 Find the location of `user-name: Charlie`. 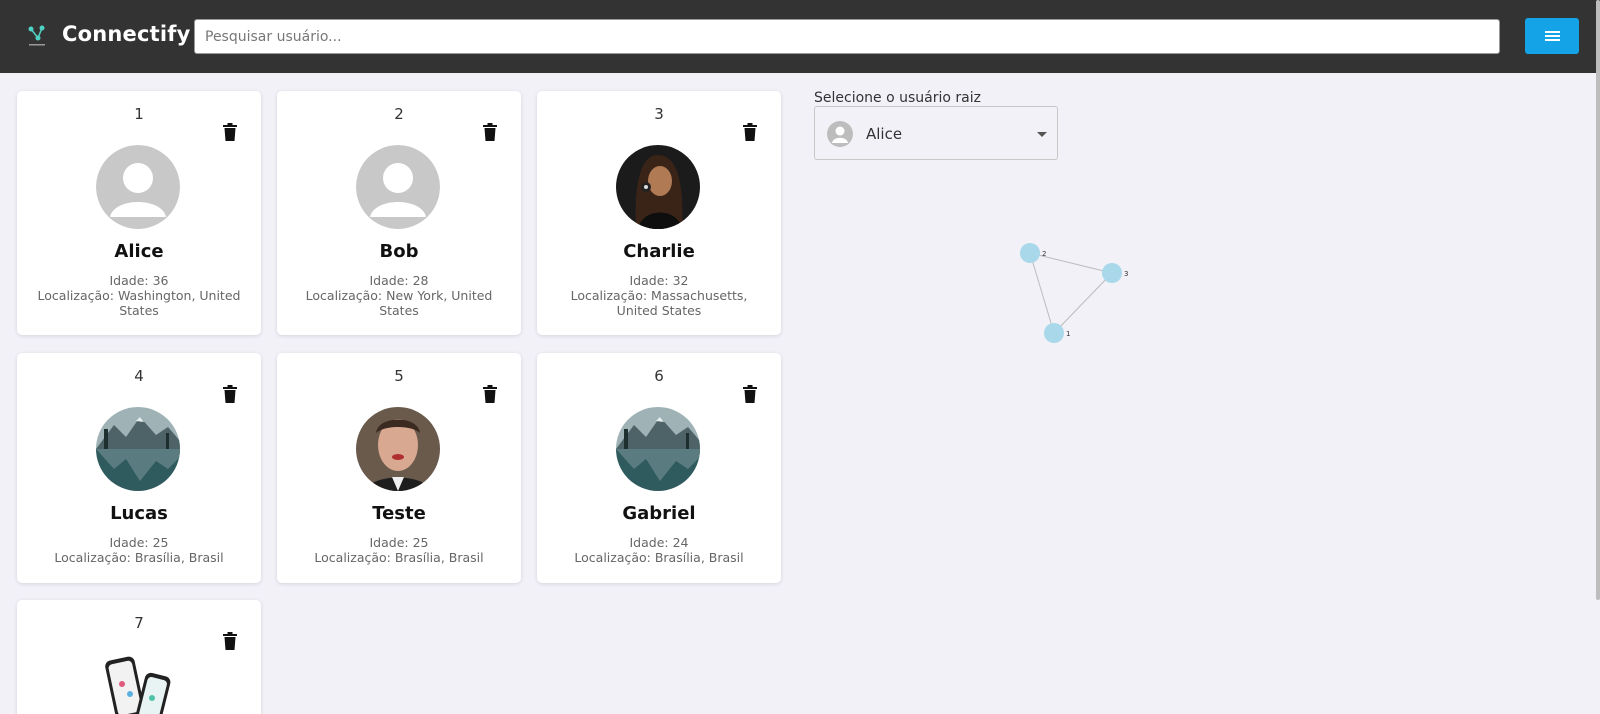

user-name: Charlie is located at coordinates (659, 251).